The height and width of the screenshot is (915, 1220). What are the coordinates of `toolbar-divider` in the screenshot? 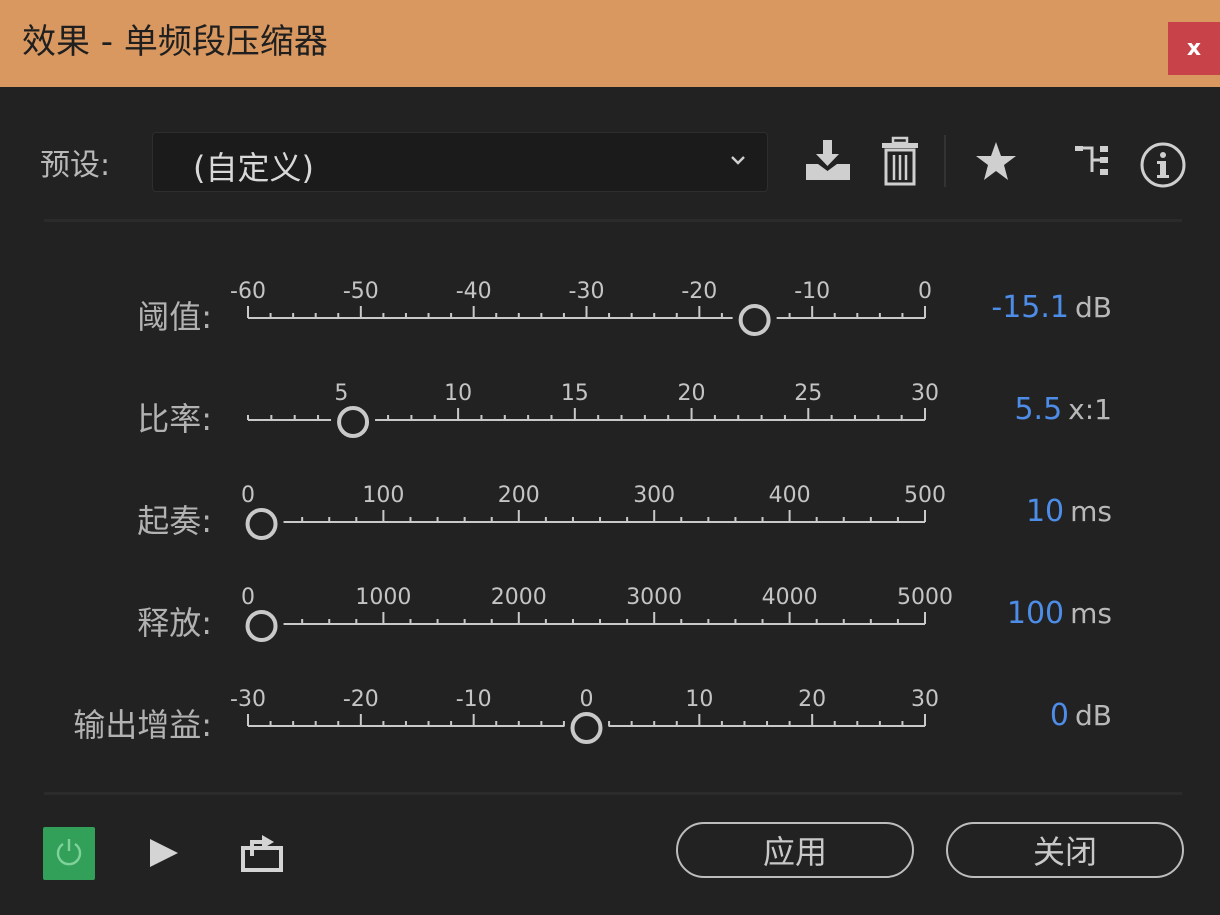 It's located at (945, 161).